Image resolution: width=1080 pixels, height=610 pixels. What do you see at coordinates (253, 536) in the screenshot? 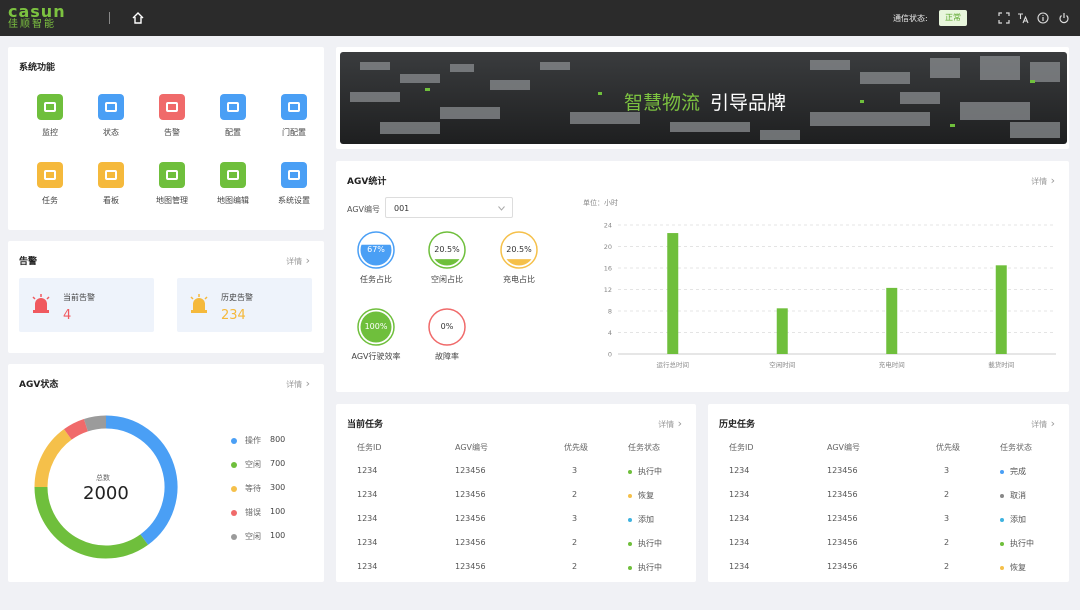
I see `legend-name: 空闲` at bounding box center [253, 536].